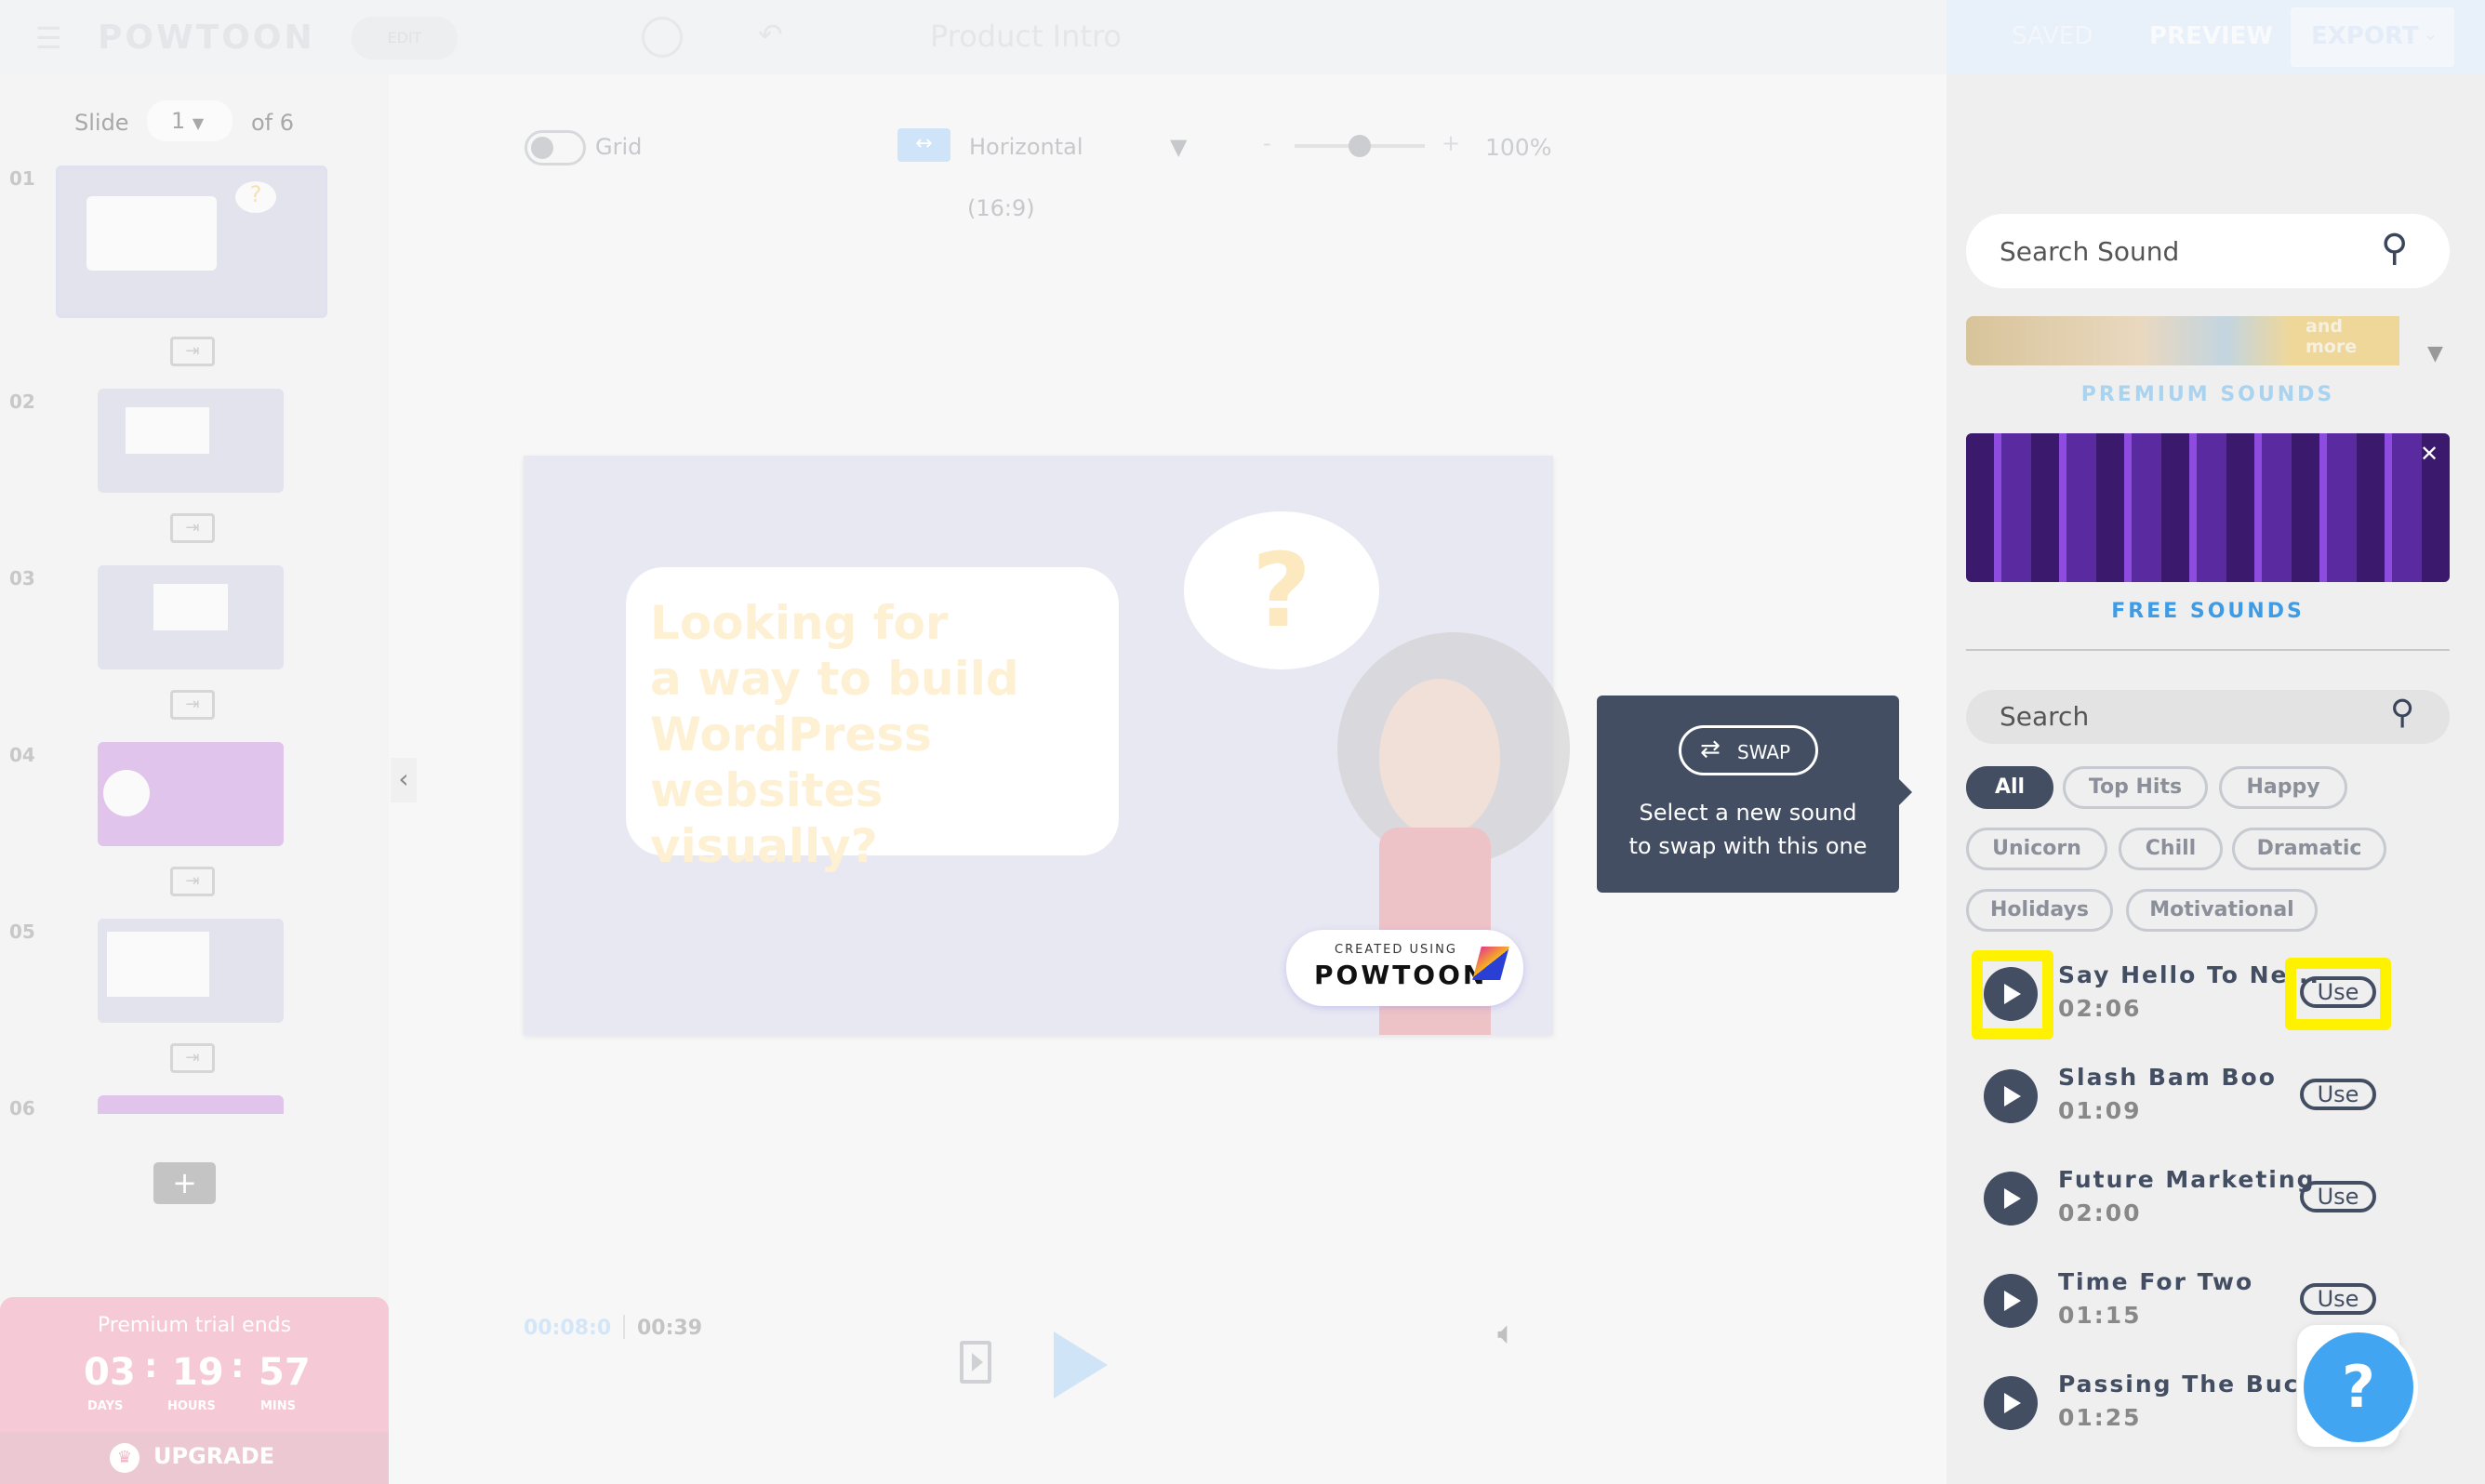  What do you see at coordinates (1081, 1365) in the screenshot?
I see `play-button` at bounding box center [1081, 1365].